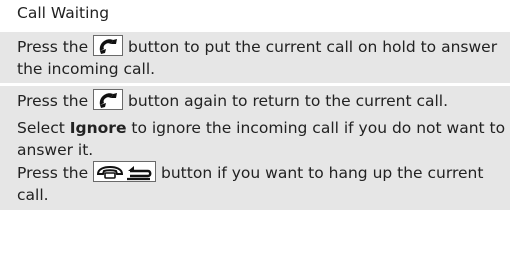 This screenshot has width=510, height=253. I want to click on hangup-back-icon, so click(125, 171).